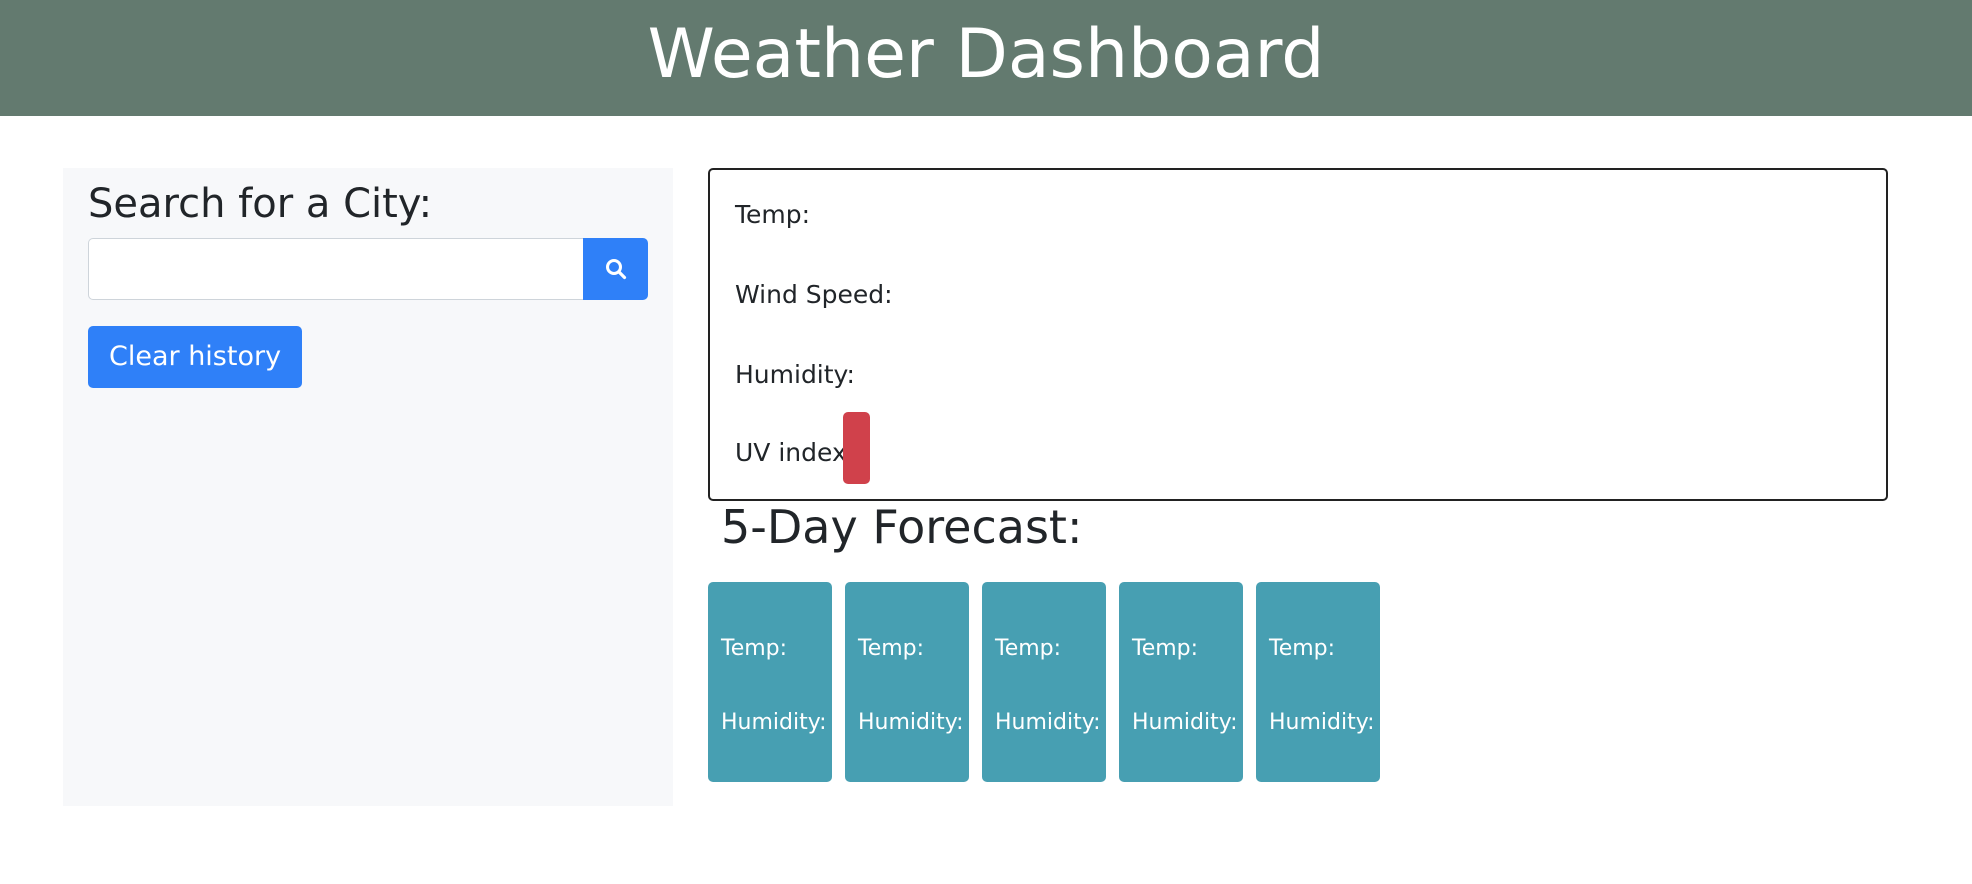  What do you see at coordinates (795, 374) in the screenshot?
I see `current-humidity-label: Humidity:` at bounding box center [795, 374].